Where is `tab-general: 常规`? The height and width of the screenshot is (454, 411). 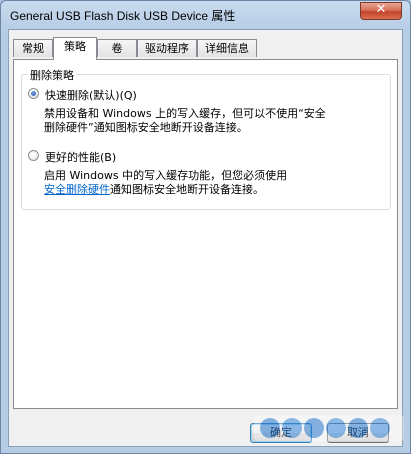 tab-general: 常规 is located at coordinates (33, 48).